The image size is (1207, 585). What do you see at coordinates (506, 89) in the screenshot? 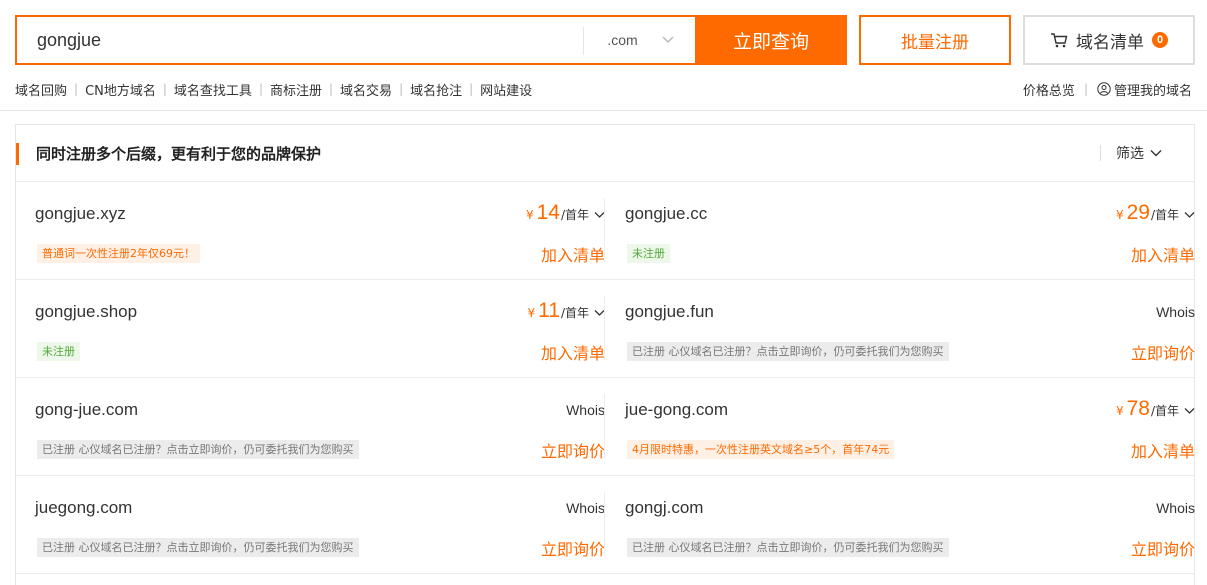
I see `link-website-building: 网站建设` at bounding box center [506, 89].